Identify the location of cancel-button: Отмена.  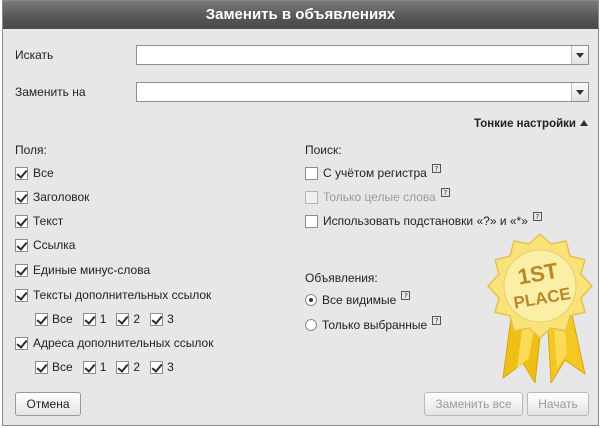
(48, 404).